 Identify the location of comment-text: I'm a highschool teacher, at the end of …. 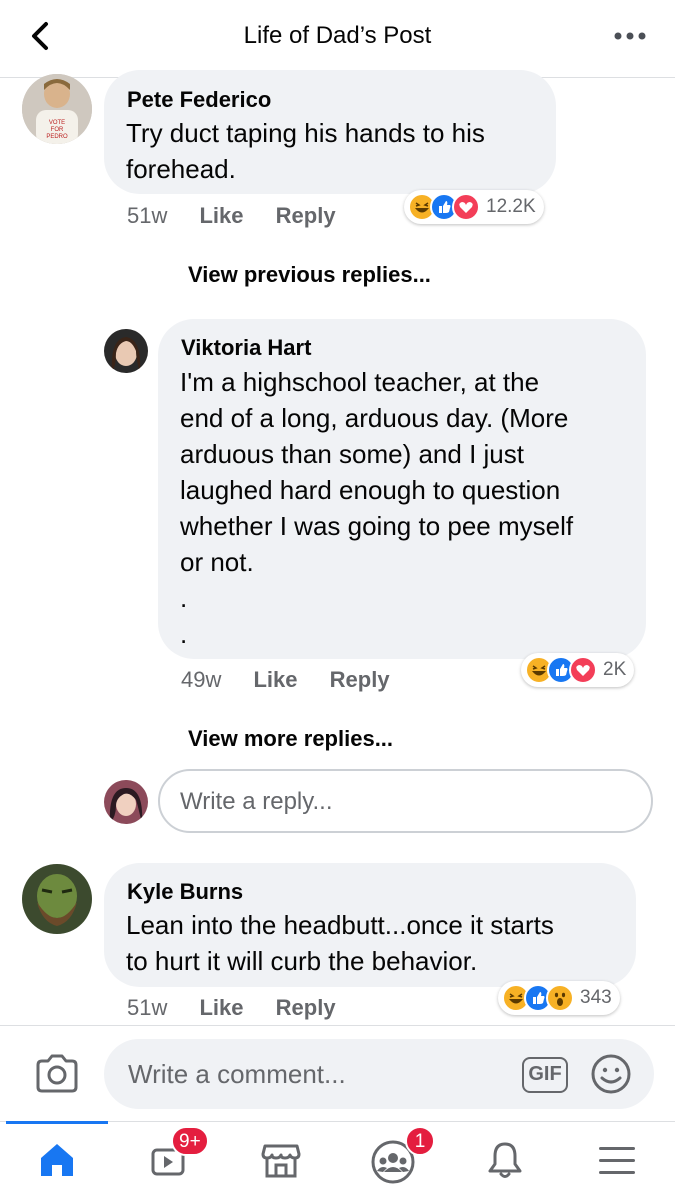
(377, 508).